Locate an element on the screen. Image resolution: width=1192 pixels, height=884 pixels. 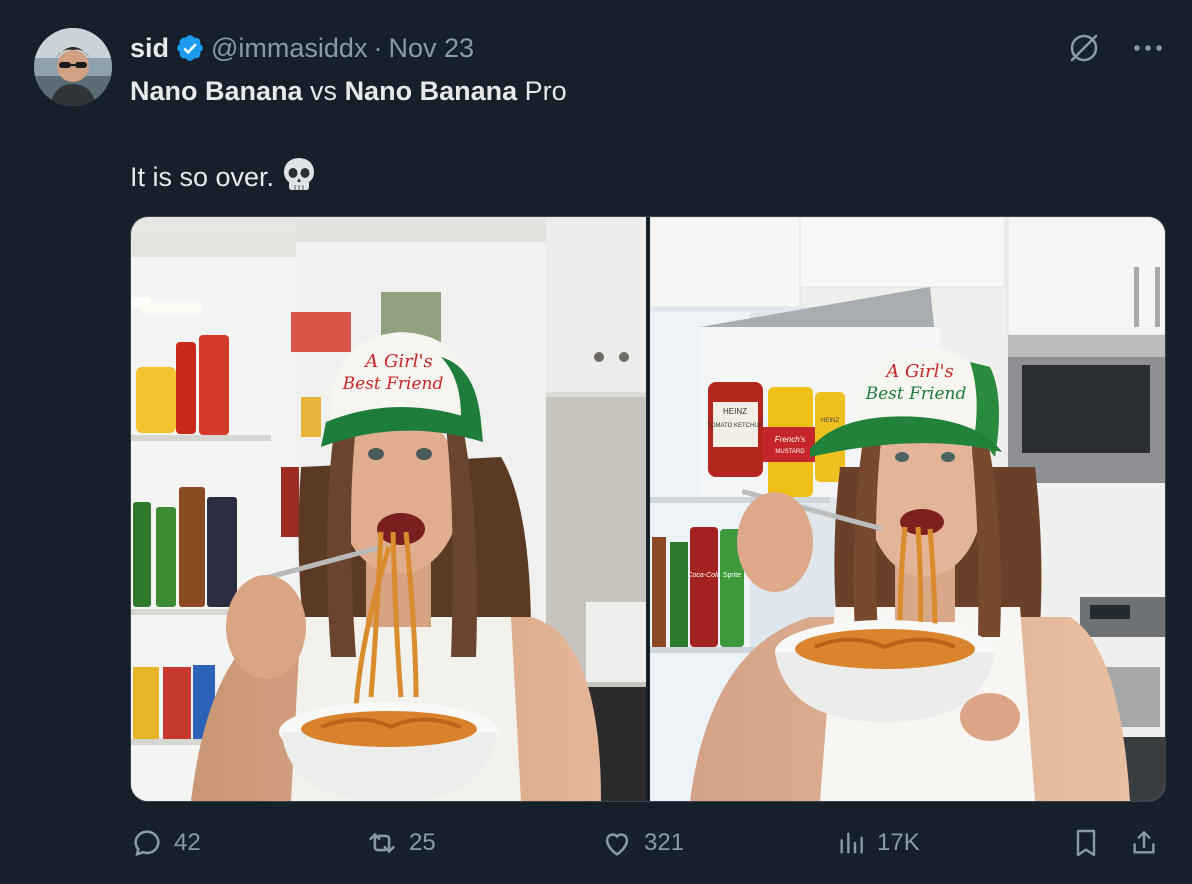
like-icon is located at coordinates (617, 843).